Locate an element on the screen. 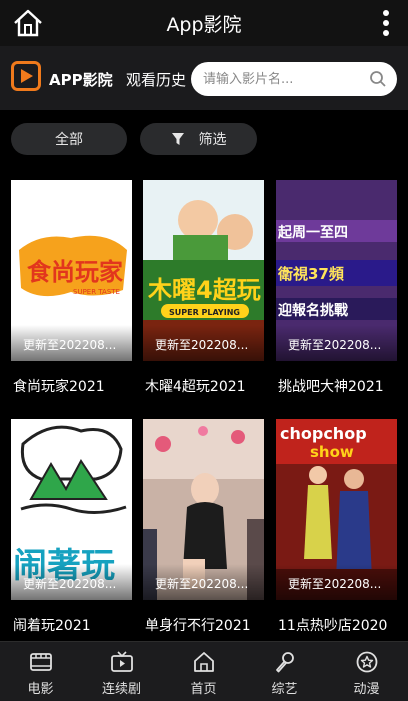 The image size is (408, 701). svg-text: 木曜4超玩 is located at coordinates (204, 290).